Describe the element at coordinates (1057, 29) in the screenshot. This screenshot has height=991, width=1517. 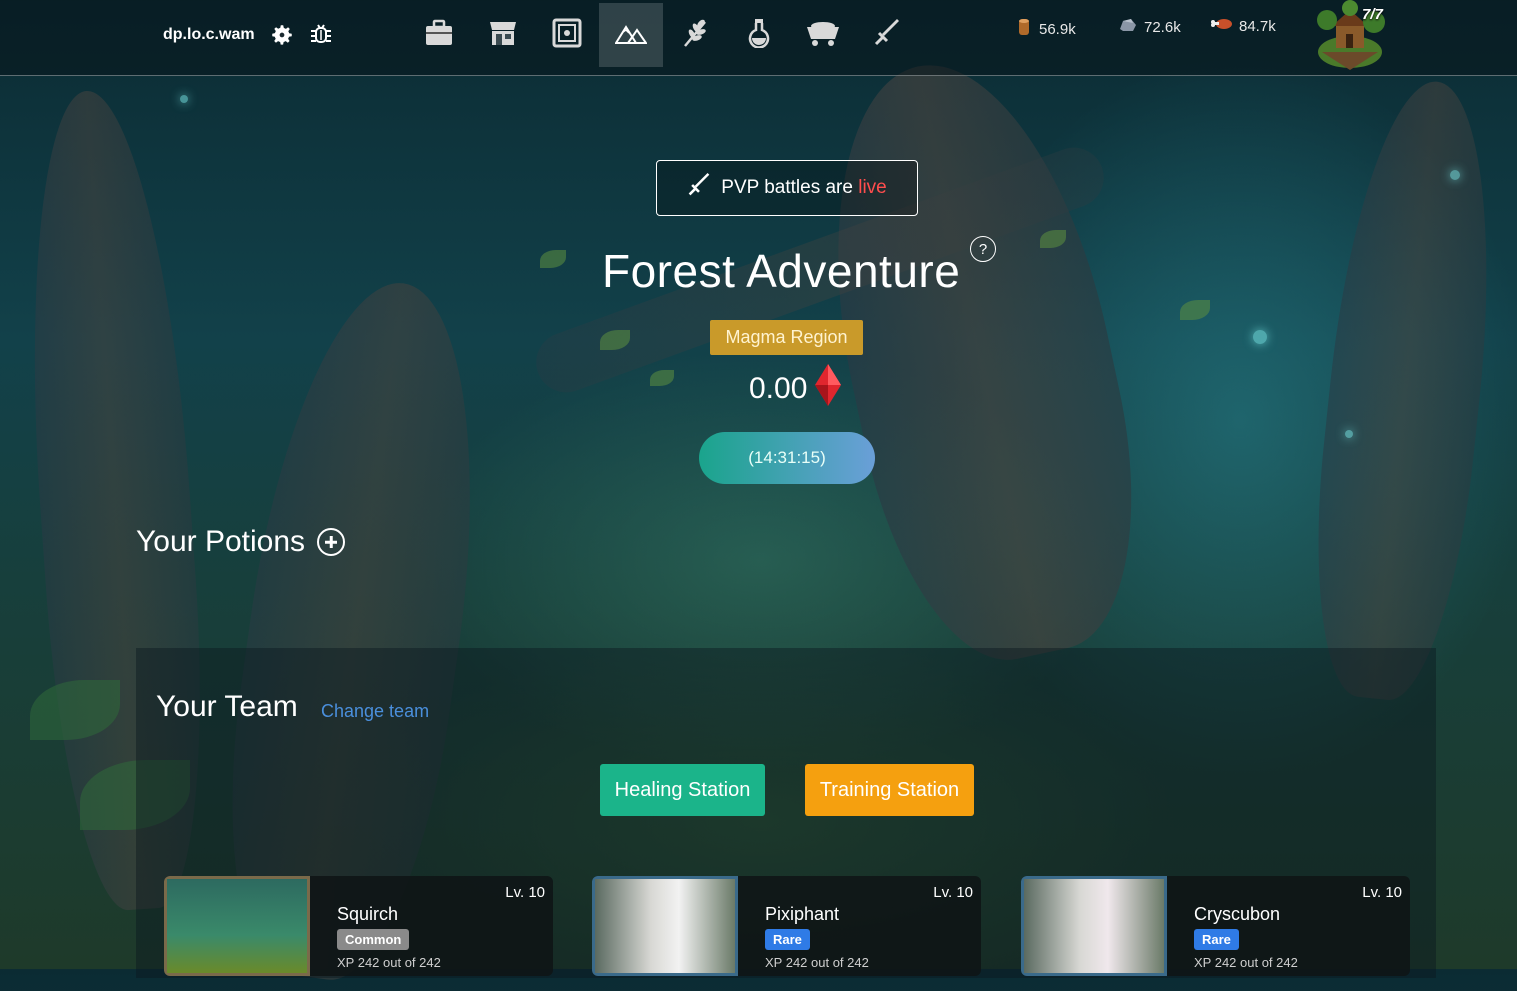
I see `wood-amount: 56.9k` at that location.